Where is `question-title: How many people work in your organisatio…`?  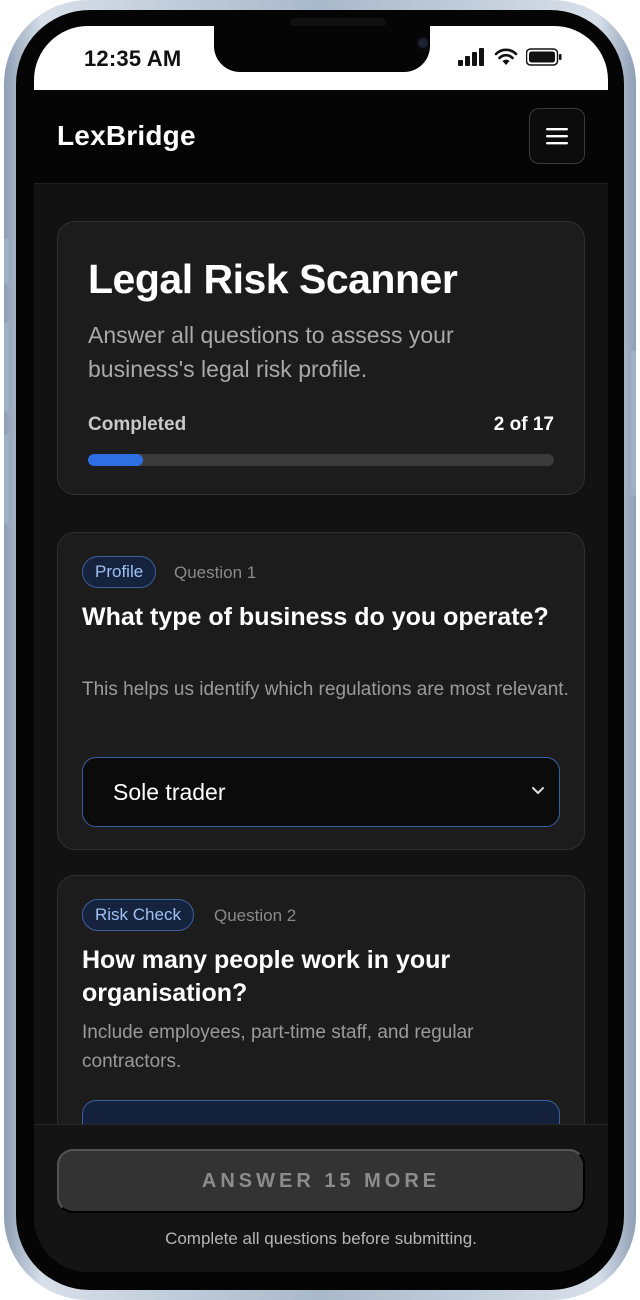 question-title: How many people work in your organisatio… is located at coordinates (266, 976).